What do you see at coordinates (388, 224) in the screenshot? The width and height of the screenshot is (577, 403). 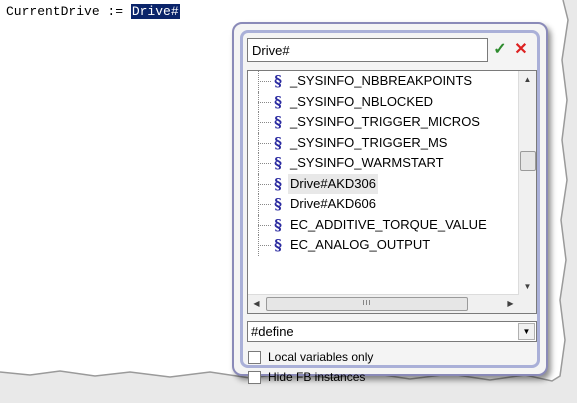 I see `tree-item-label: EC_ADDITIVE_TORQUE_VALUE` at bounding box center [388, 224].